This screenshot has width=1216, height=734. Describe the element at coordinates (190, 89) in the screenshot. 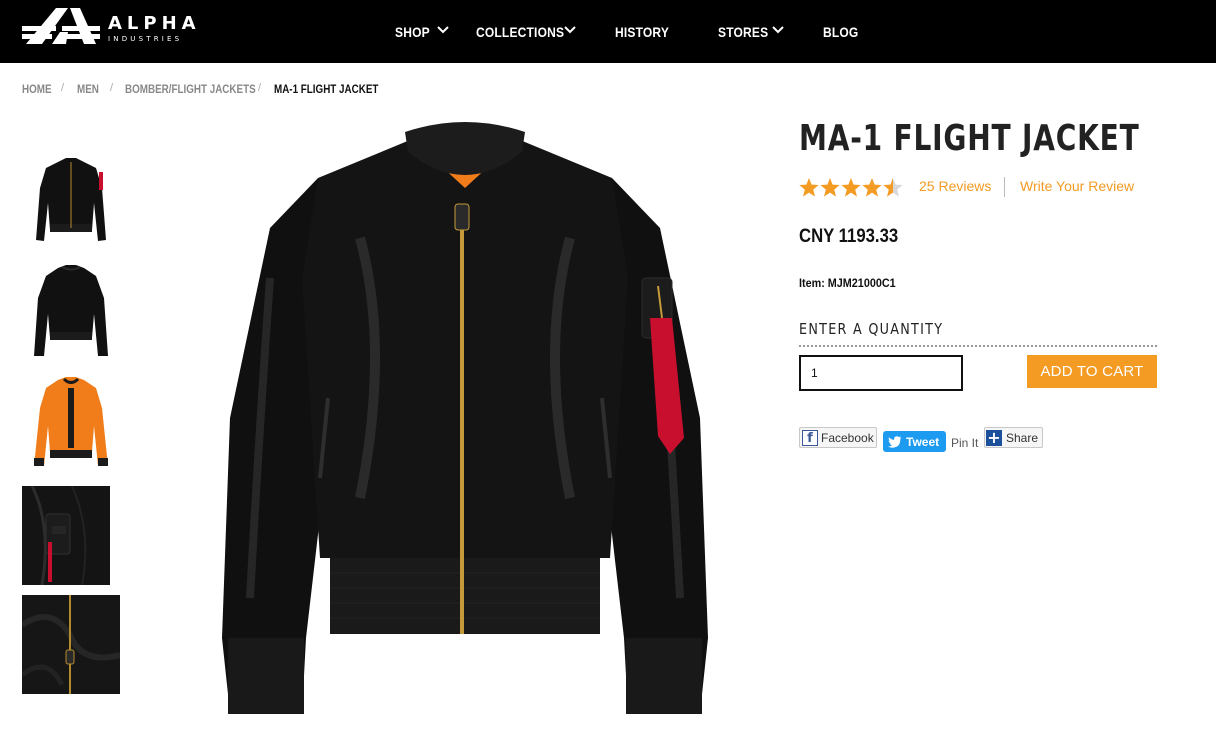

I see `breadcrumb-category: BOMBER/FLIGHT JACKETS` at that location.